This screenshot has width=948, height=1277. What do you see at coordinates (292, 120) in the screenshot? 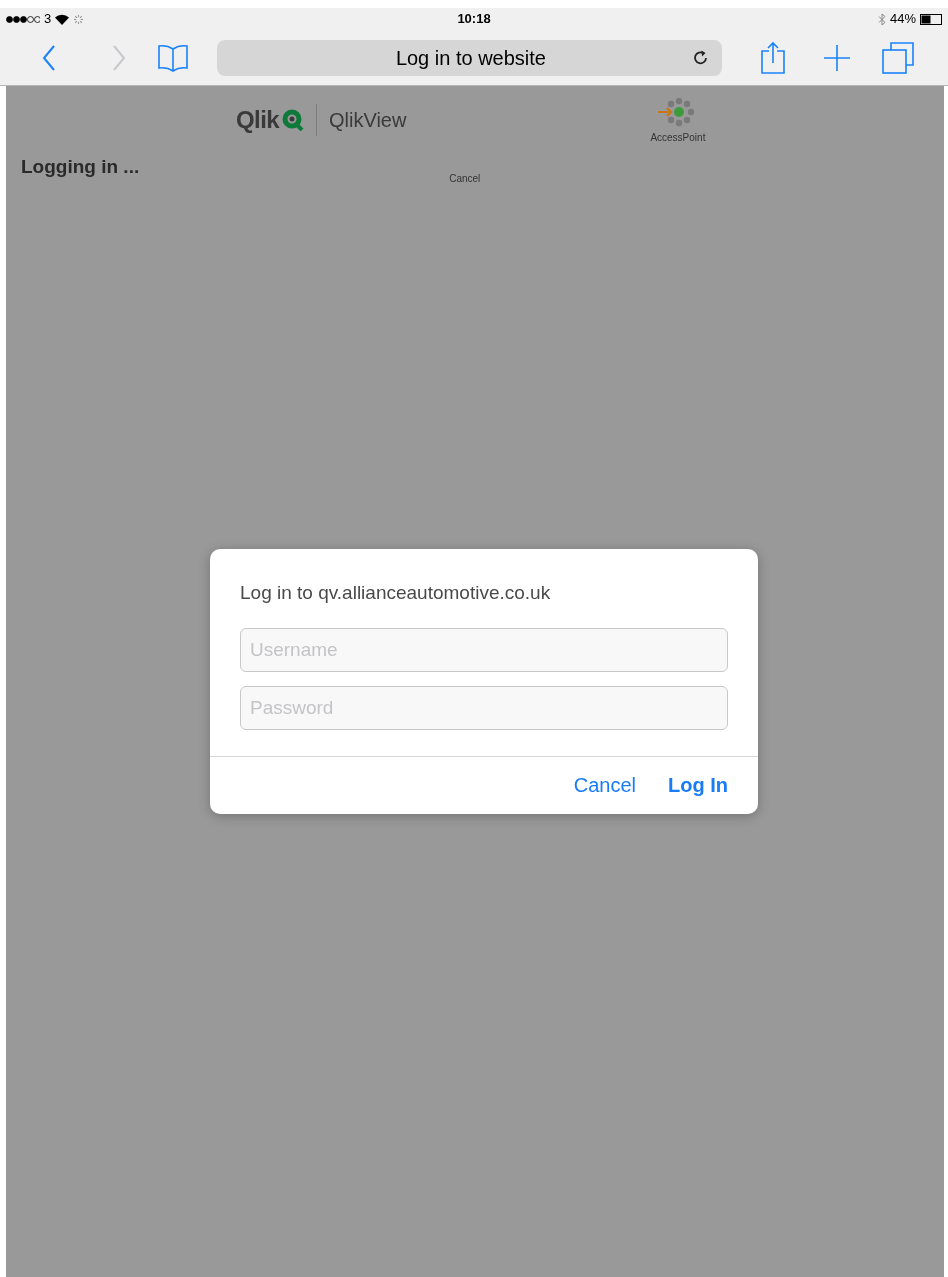
I see `logo-ring-icon` at bounding box center [292, 120].